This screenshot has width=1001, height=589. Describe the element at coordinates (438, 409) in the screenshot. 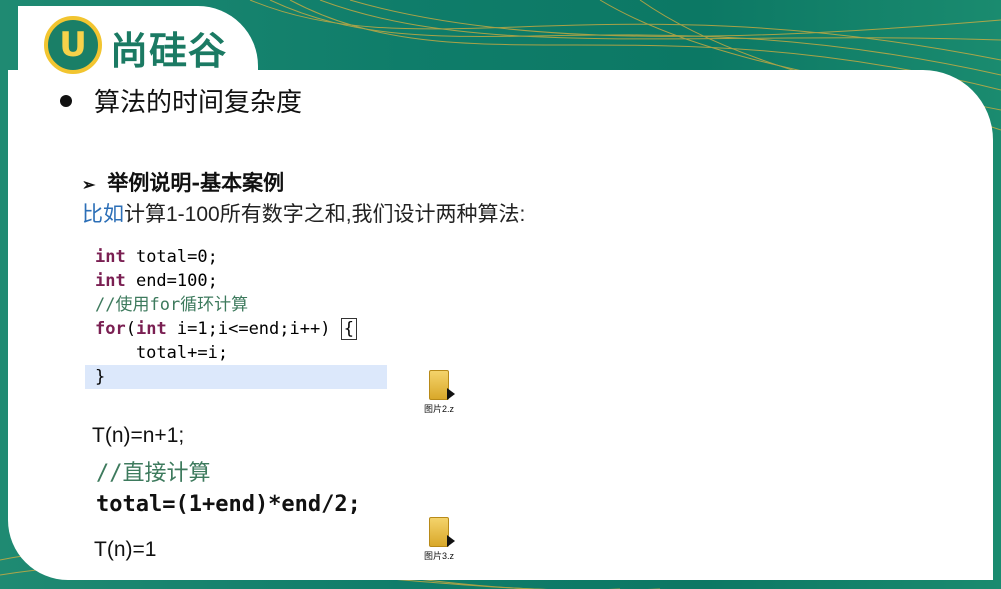

I see `file-label: 图片2.z` at that location.